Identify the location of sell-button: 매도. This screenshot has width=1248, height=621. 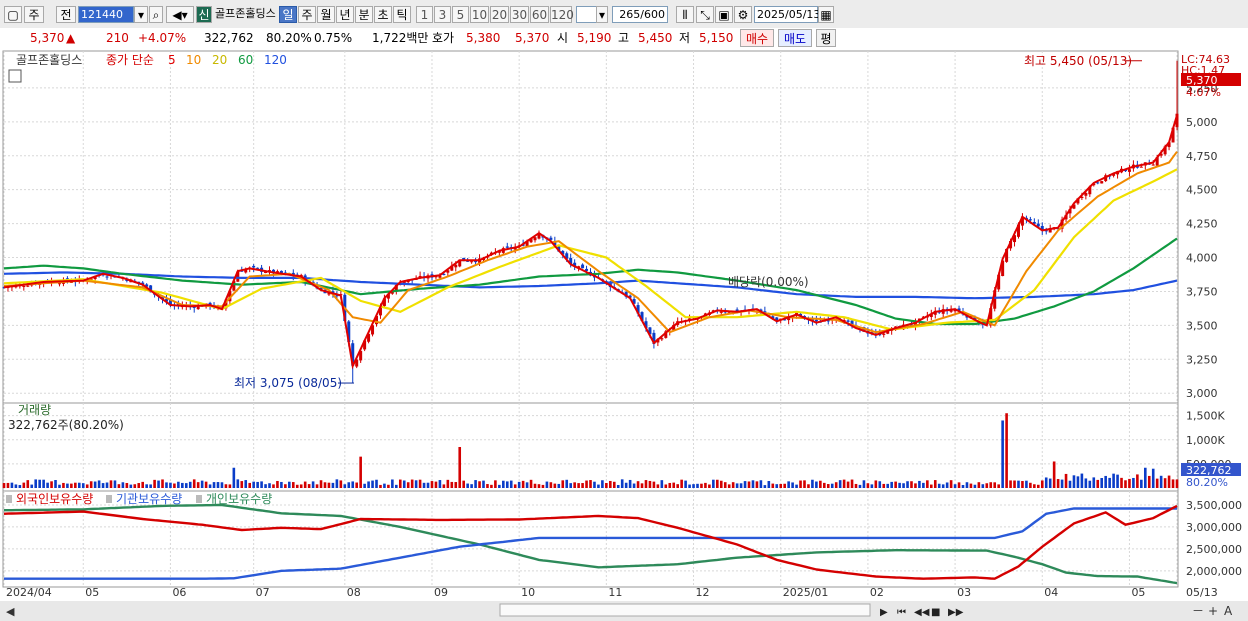
(795, 38).